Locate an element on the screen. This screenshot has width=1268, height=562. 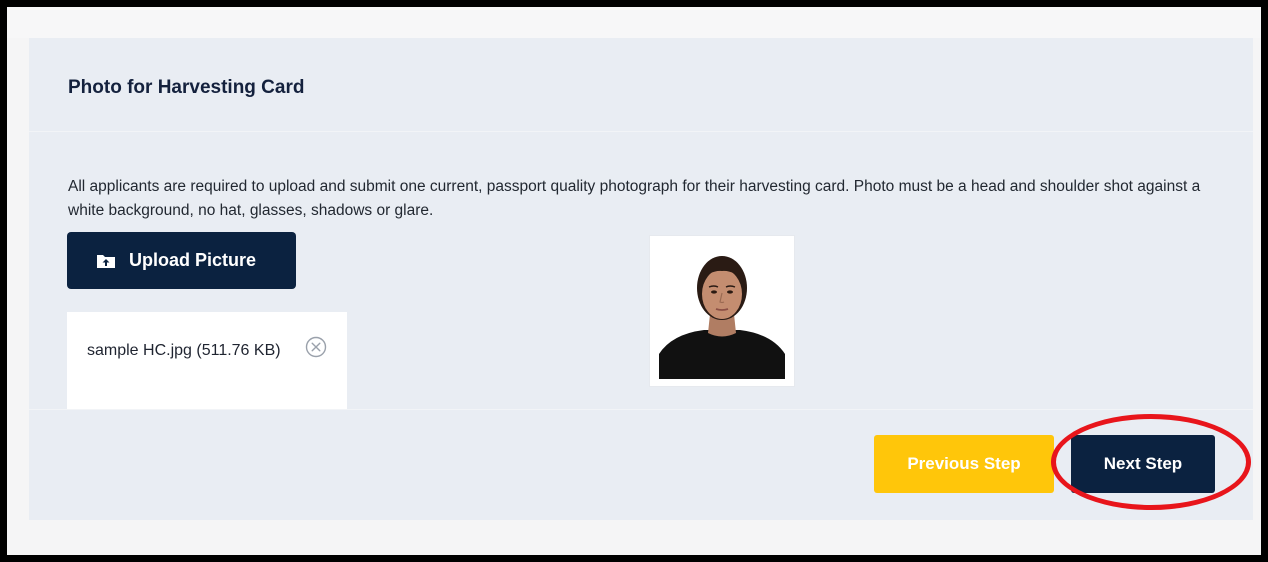
section-title: Photo for Harvesting Card is located at coordinates (186, 87).